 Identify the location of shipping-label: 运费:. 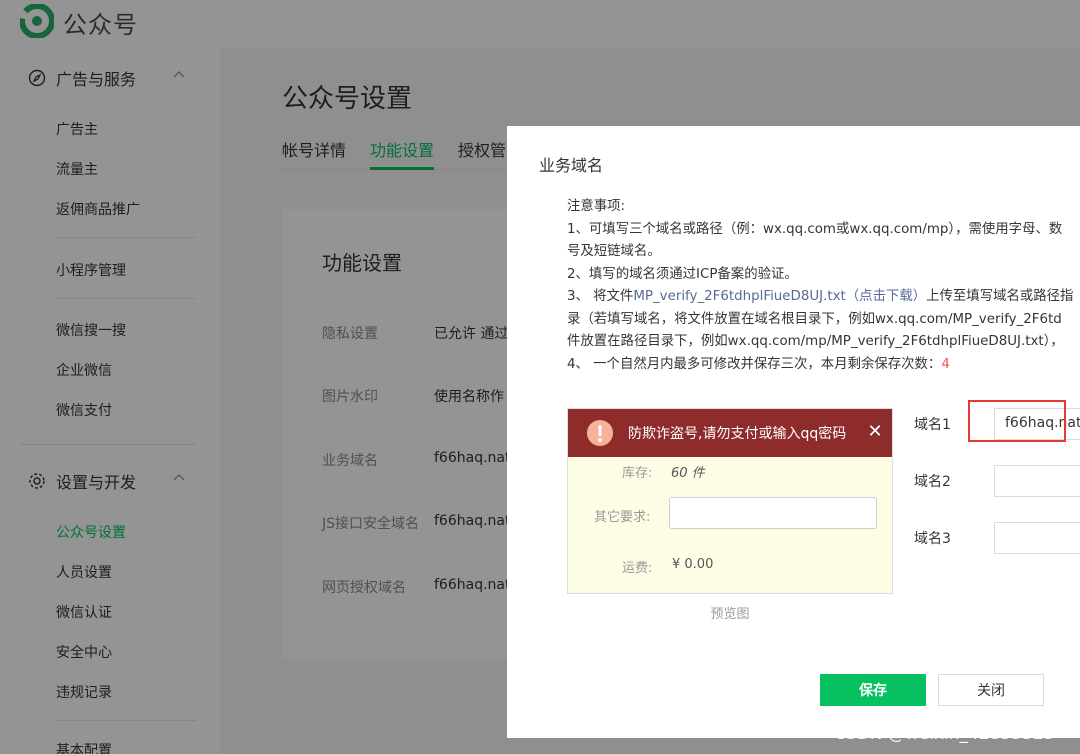
(637, 568).